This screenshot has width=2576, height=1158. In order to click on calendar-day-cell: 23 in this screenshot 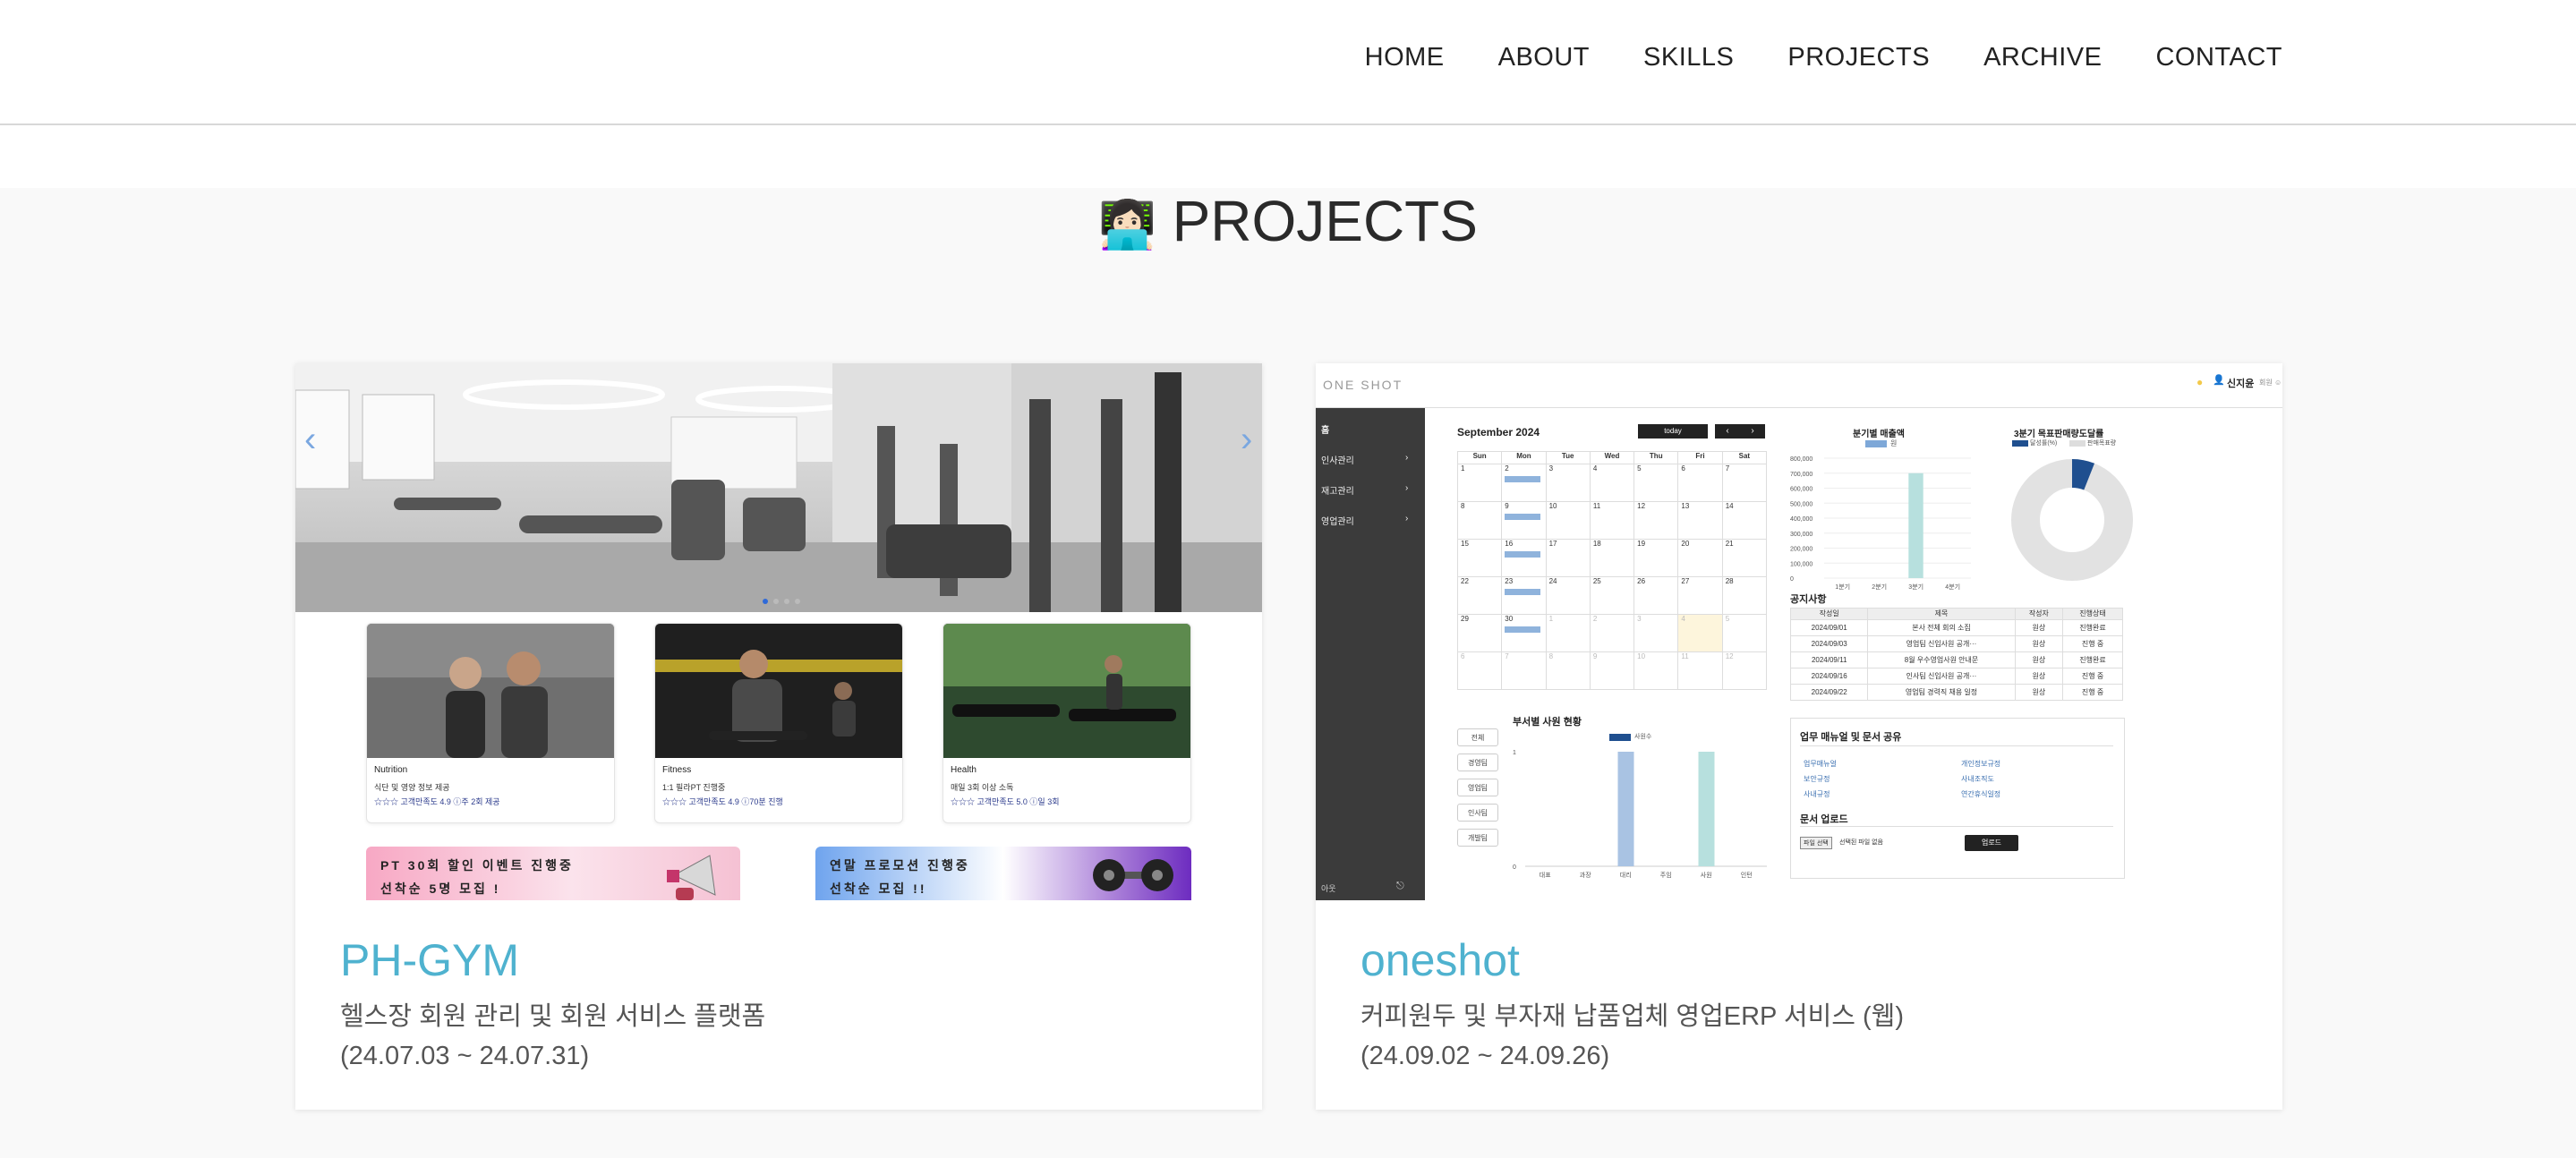, I will do `click(1524, 595)`.